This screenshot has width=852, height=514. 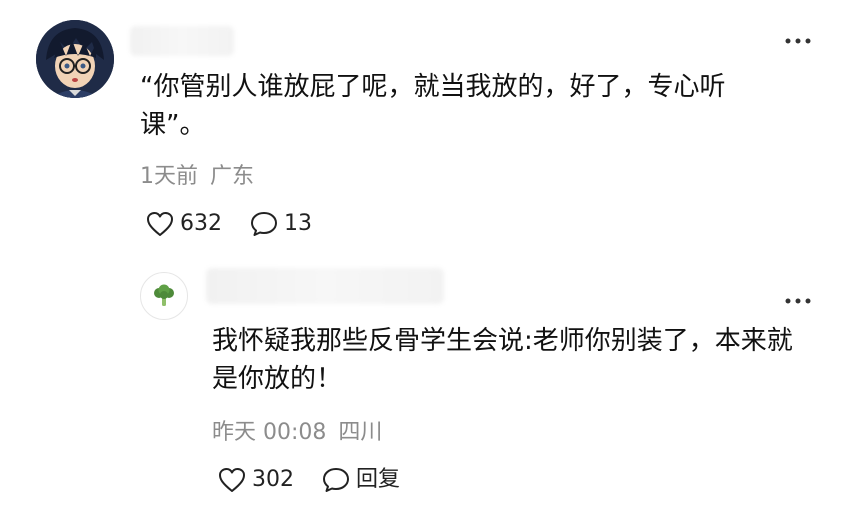 I want to click on comment-time: 1天前, so click(x=169, y=176).